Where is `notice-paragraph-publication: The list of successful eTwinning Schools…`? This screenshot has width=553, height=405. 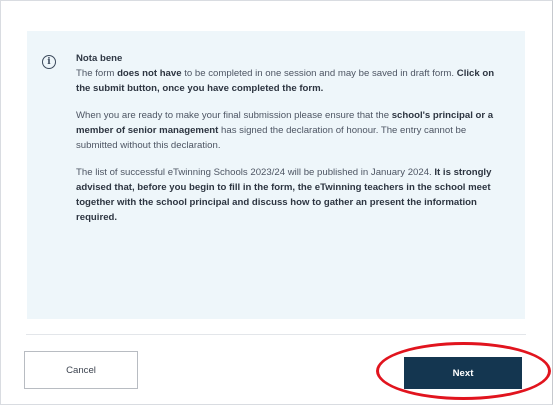 notice-paragraph-publication: The list of successful eTwinning Schools… is located at coordinates (284, 195).